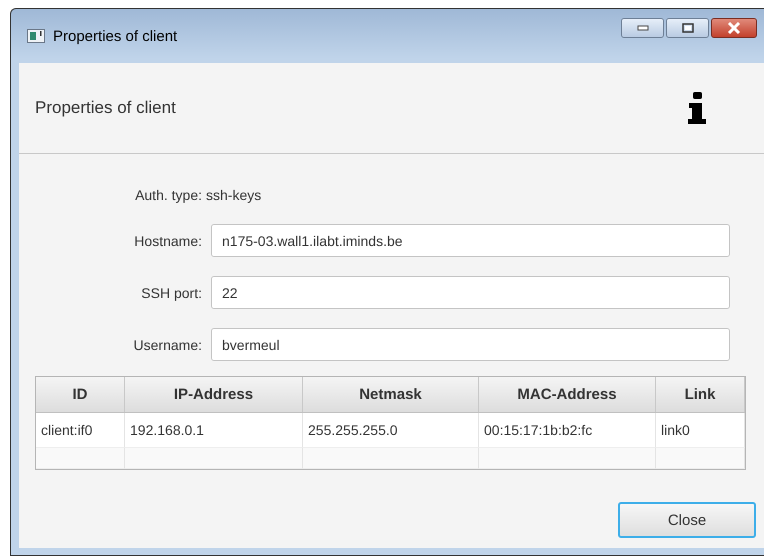  What do you see at coordinates (168, 240) in the screenshot?
I see `field-label: Hostname:` at bounding box center [168, 240].